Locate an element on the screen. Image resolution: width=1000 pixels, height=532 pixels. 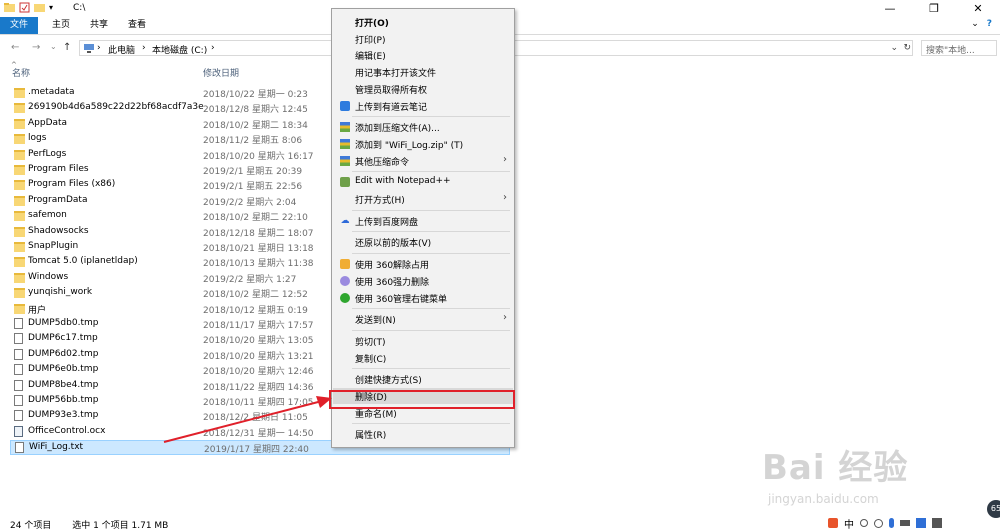
context-menu-item: ☁ 上传到百度网盘 is located at coordinates (423, 221).